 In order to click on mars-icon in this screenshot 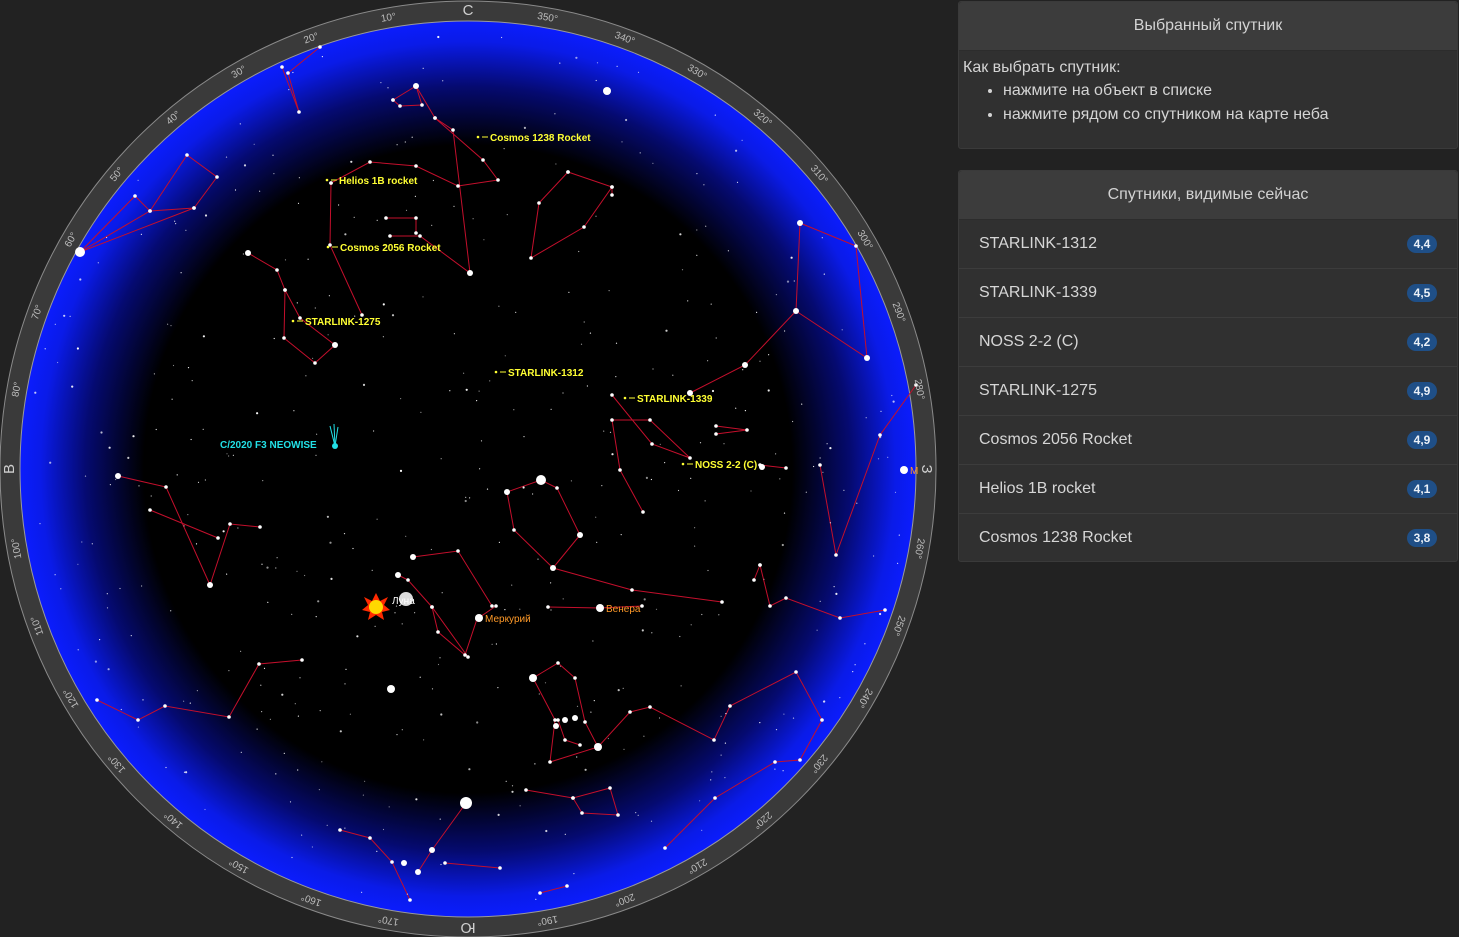, I will do `click(904, 470)`.